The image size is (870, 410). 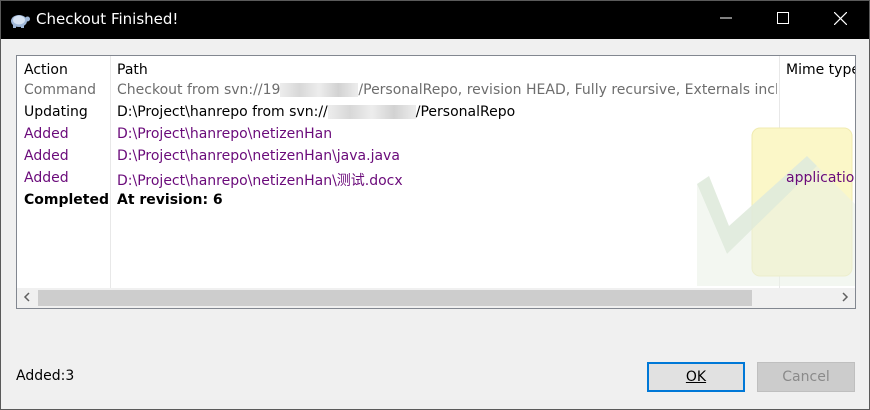 I want to click on ok-button: OK, so click(x=696, y=377).